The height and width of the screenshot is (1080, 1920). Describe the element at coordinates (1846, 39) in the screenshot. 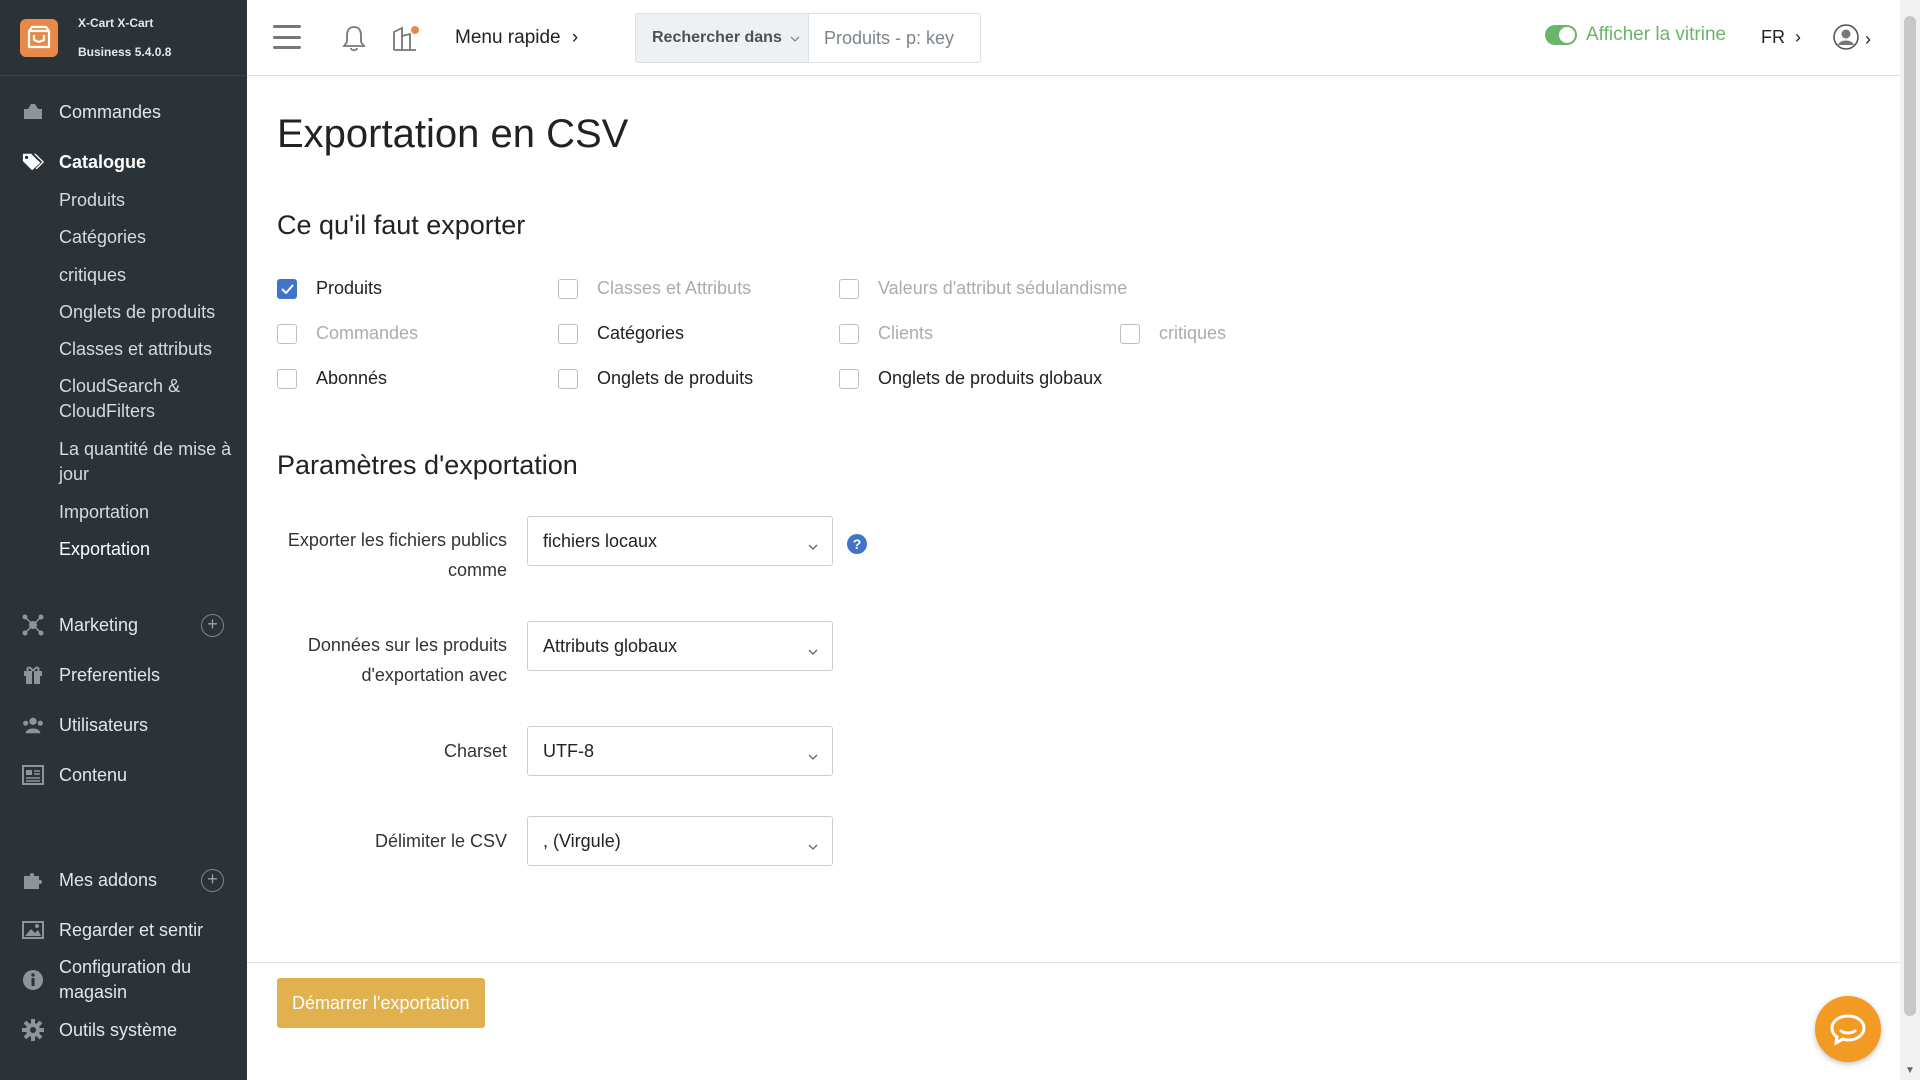

I see `user-avatar-icon` at that location.